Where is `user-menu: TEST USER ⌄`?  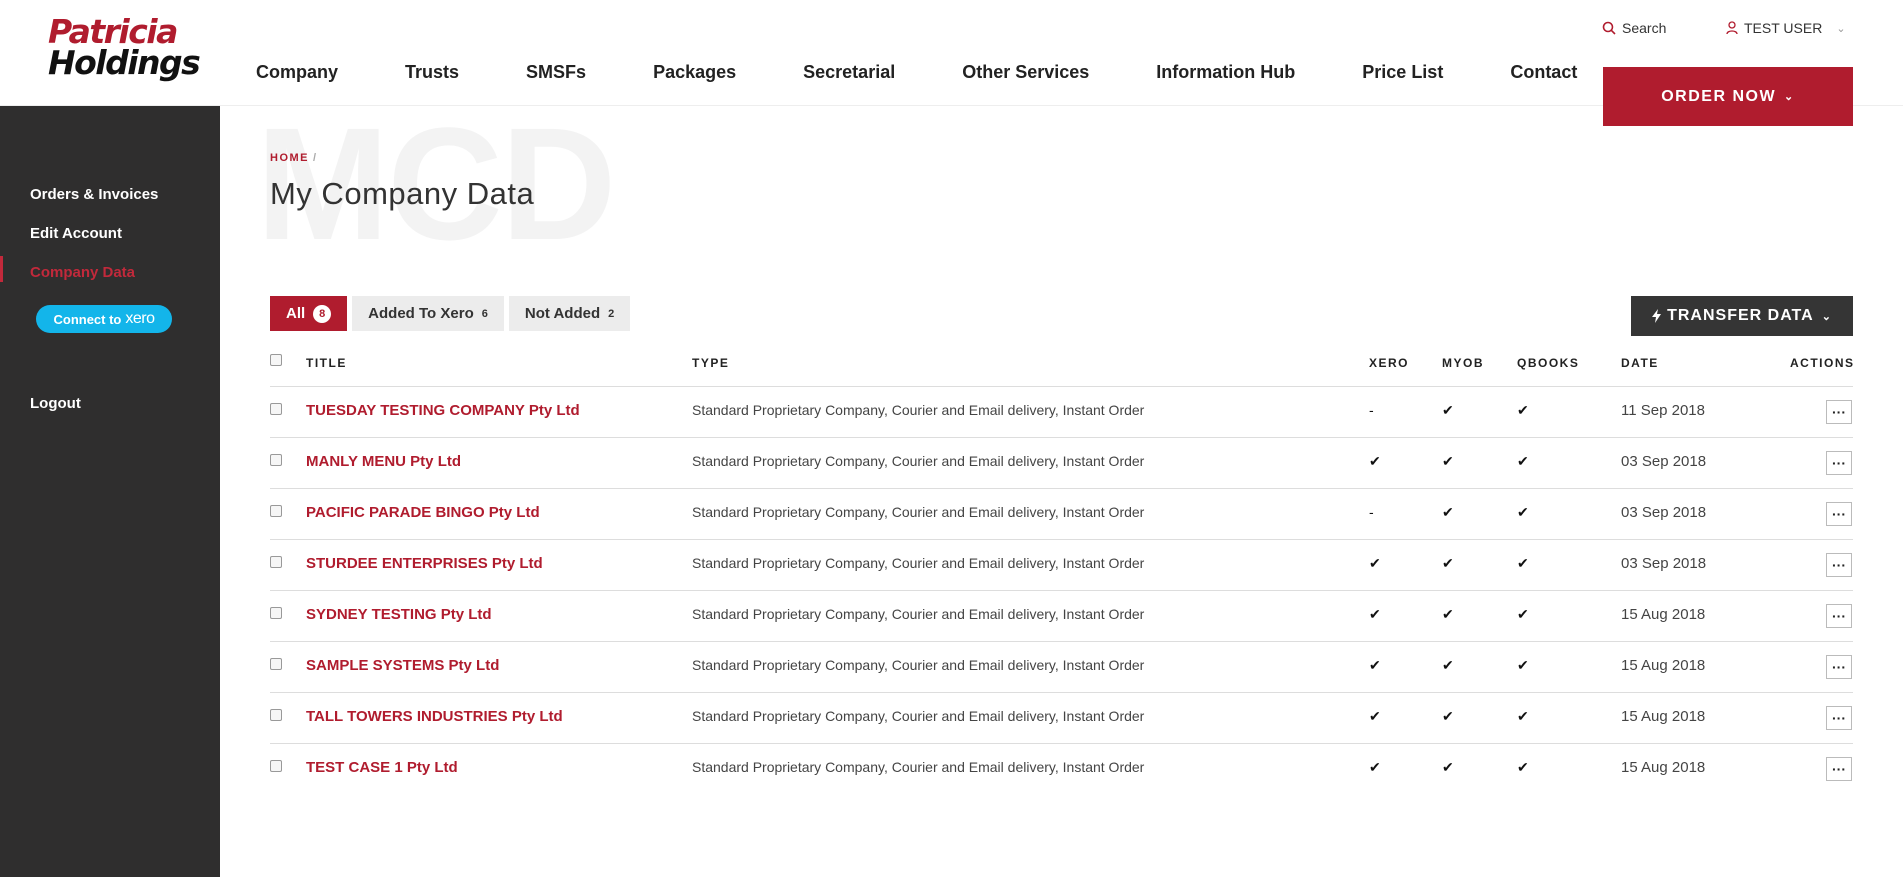 user-menu: TEST USER ⌄ is located at coordinates (1786, 28).